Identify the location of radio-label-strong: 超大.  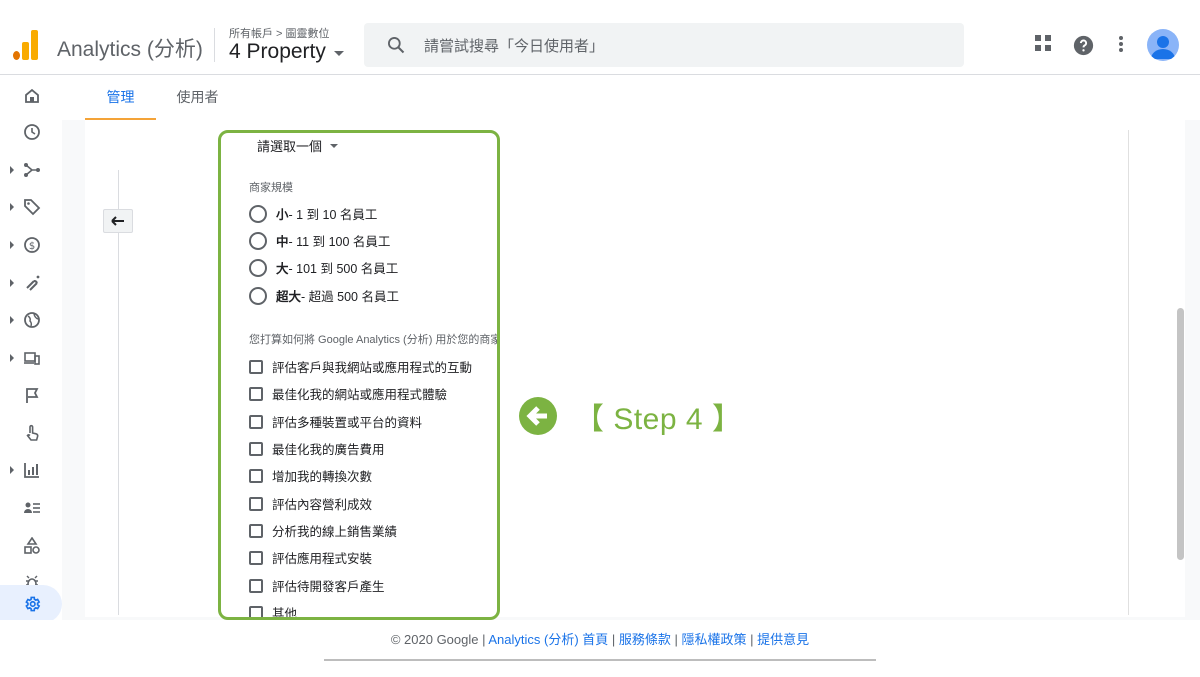
(289, 297).